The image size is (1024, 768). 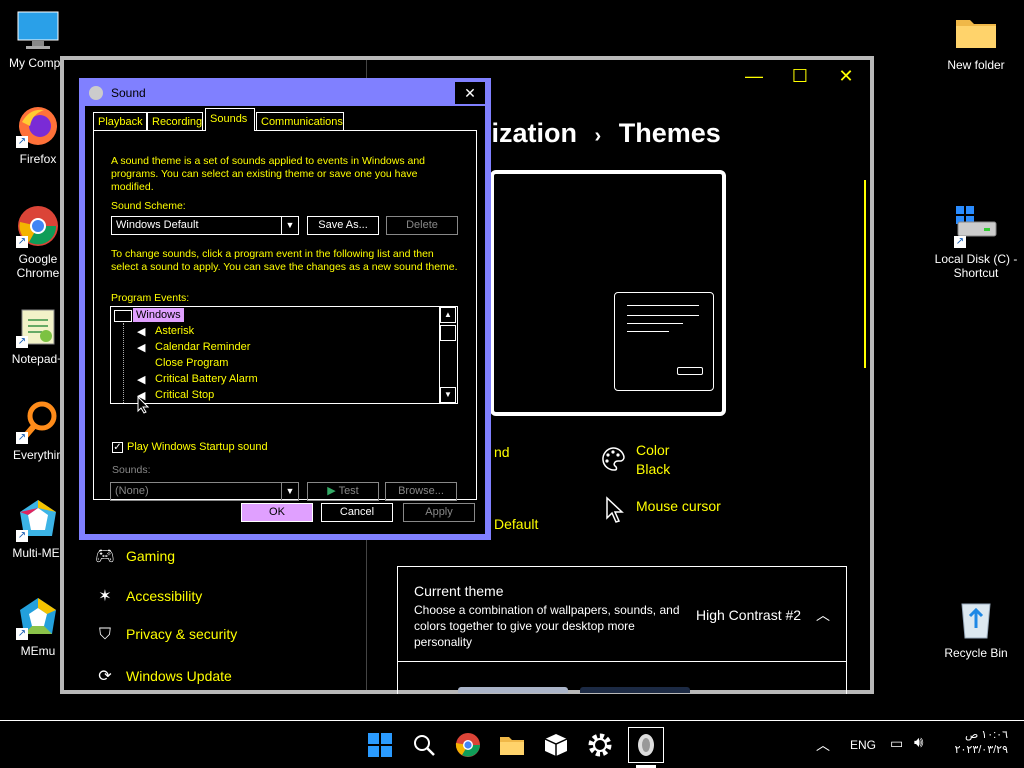 What do you see at coordinates (143, 405) in the screenshot?
I see `mouse-pointer-icon` at bounding box center [143, 405].